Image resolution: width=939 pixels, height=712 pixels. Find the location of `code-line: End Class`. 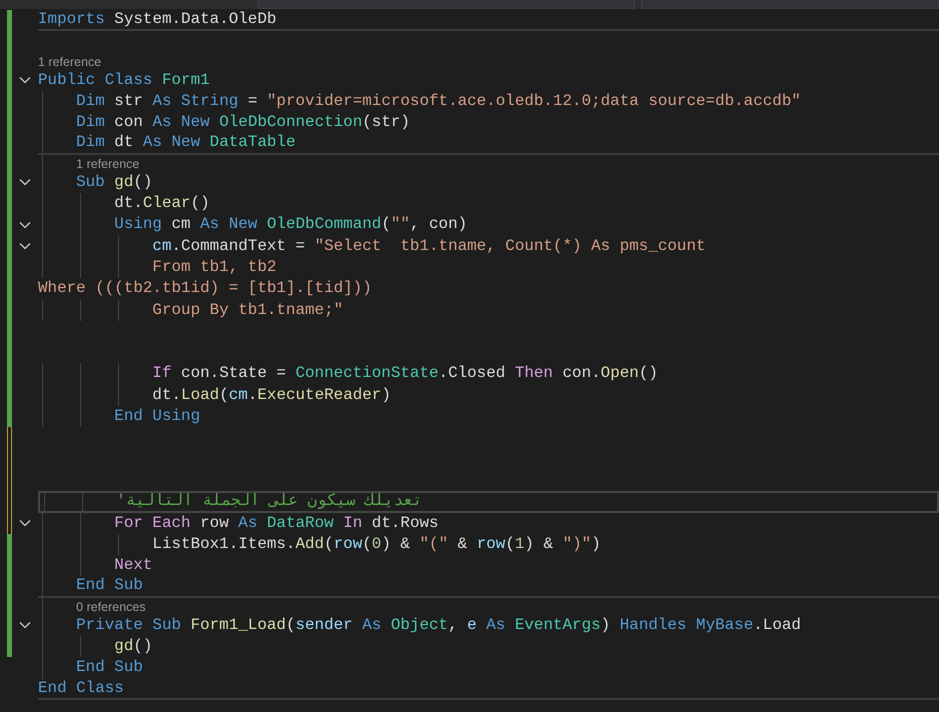

code-line: End Class is located at coordinates (488, 689).